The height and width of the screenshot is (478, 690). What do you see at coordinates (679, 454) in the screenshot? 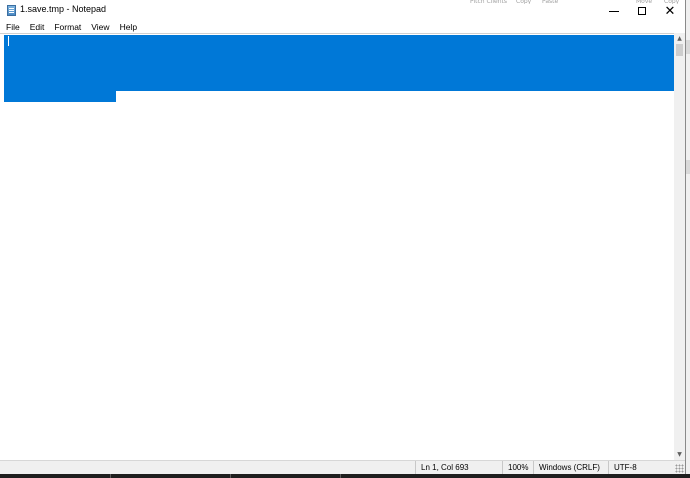
I see `scroll-down-arrow-icon: ▼` at bounding box center [679, 454].